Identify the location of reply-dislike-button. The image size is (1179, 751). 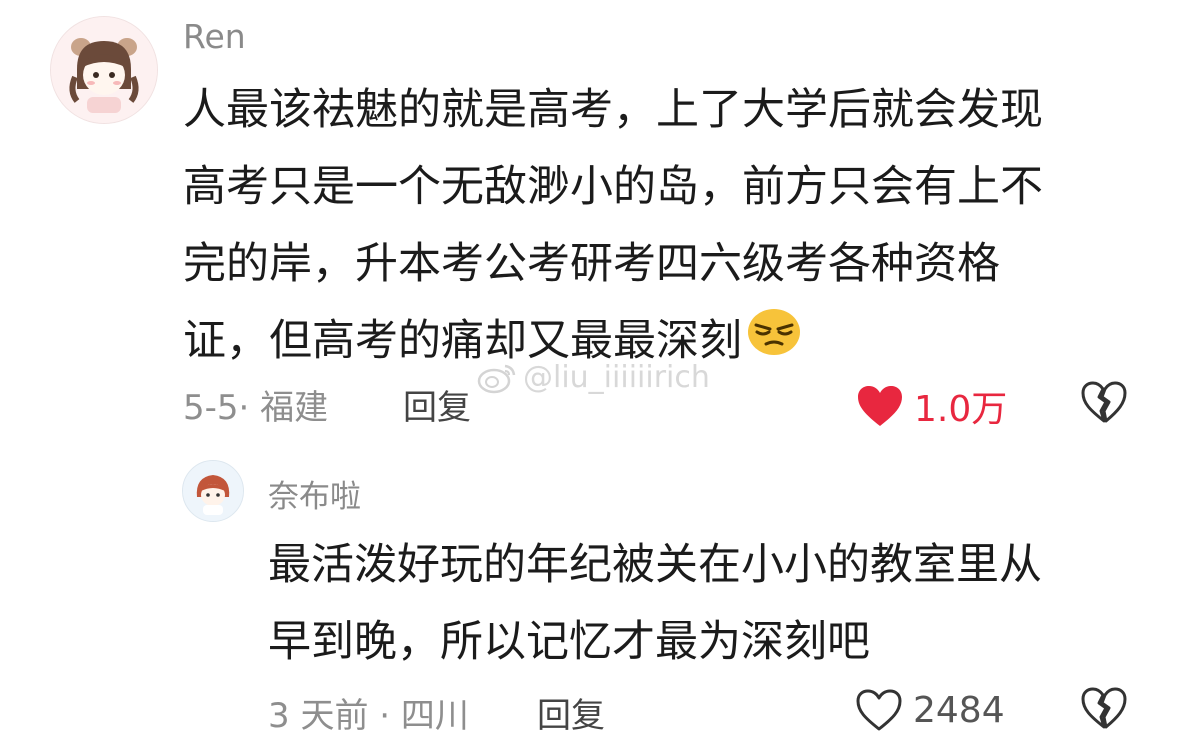
(1104, 710).